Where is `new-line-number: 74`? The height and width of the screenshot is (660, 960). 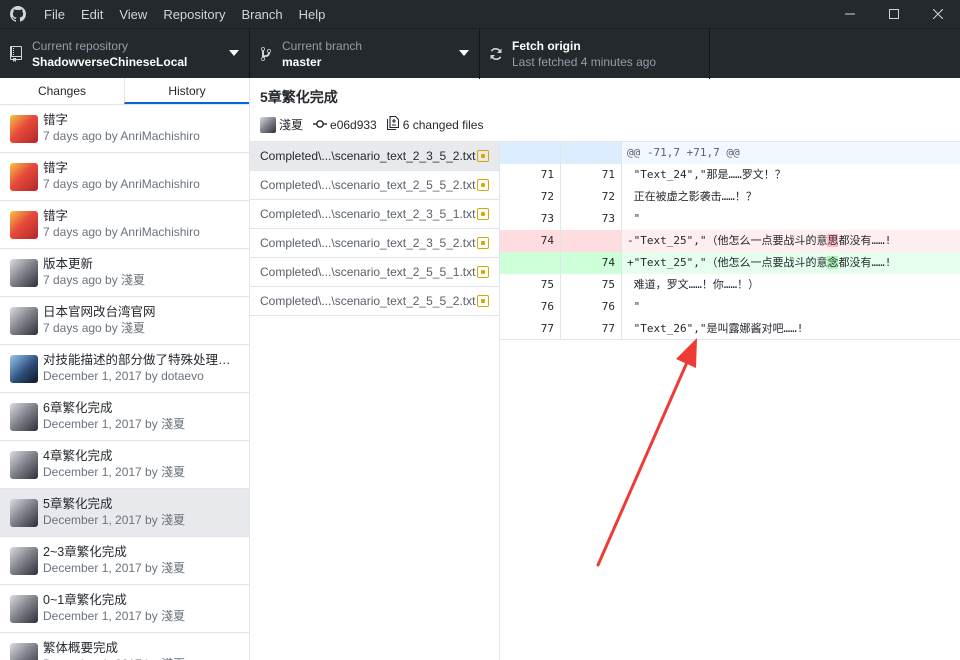
new-line-number: 74 is located at coordinates (591, 263).